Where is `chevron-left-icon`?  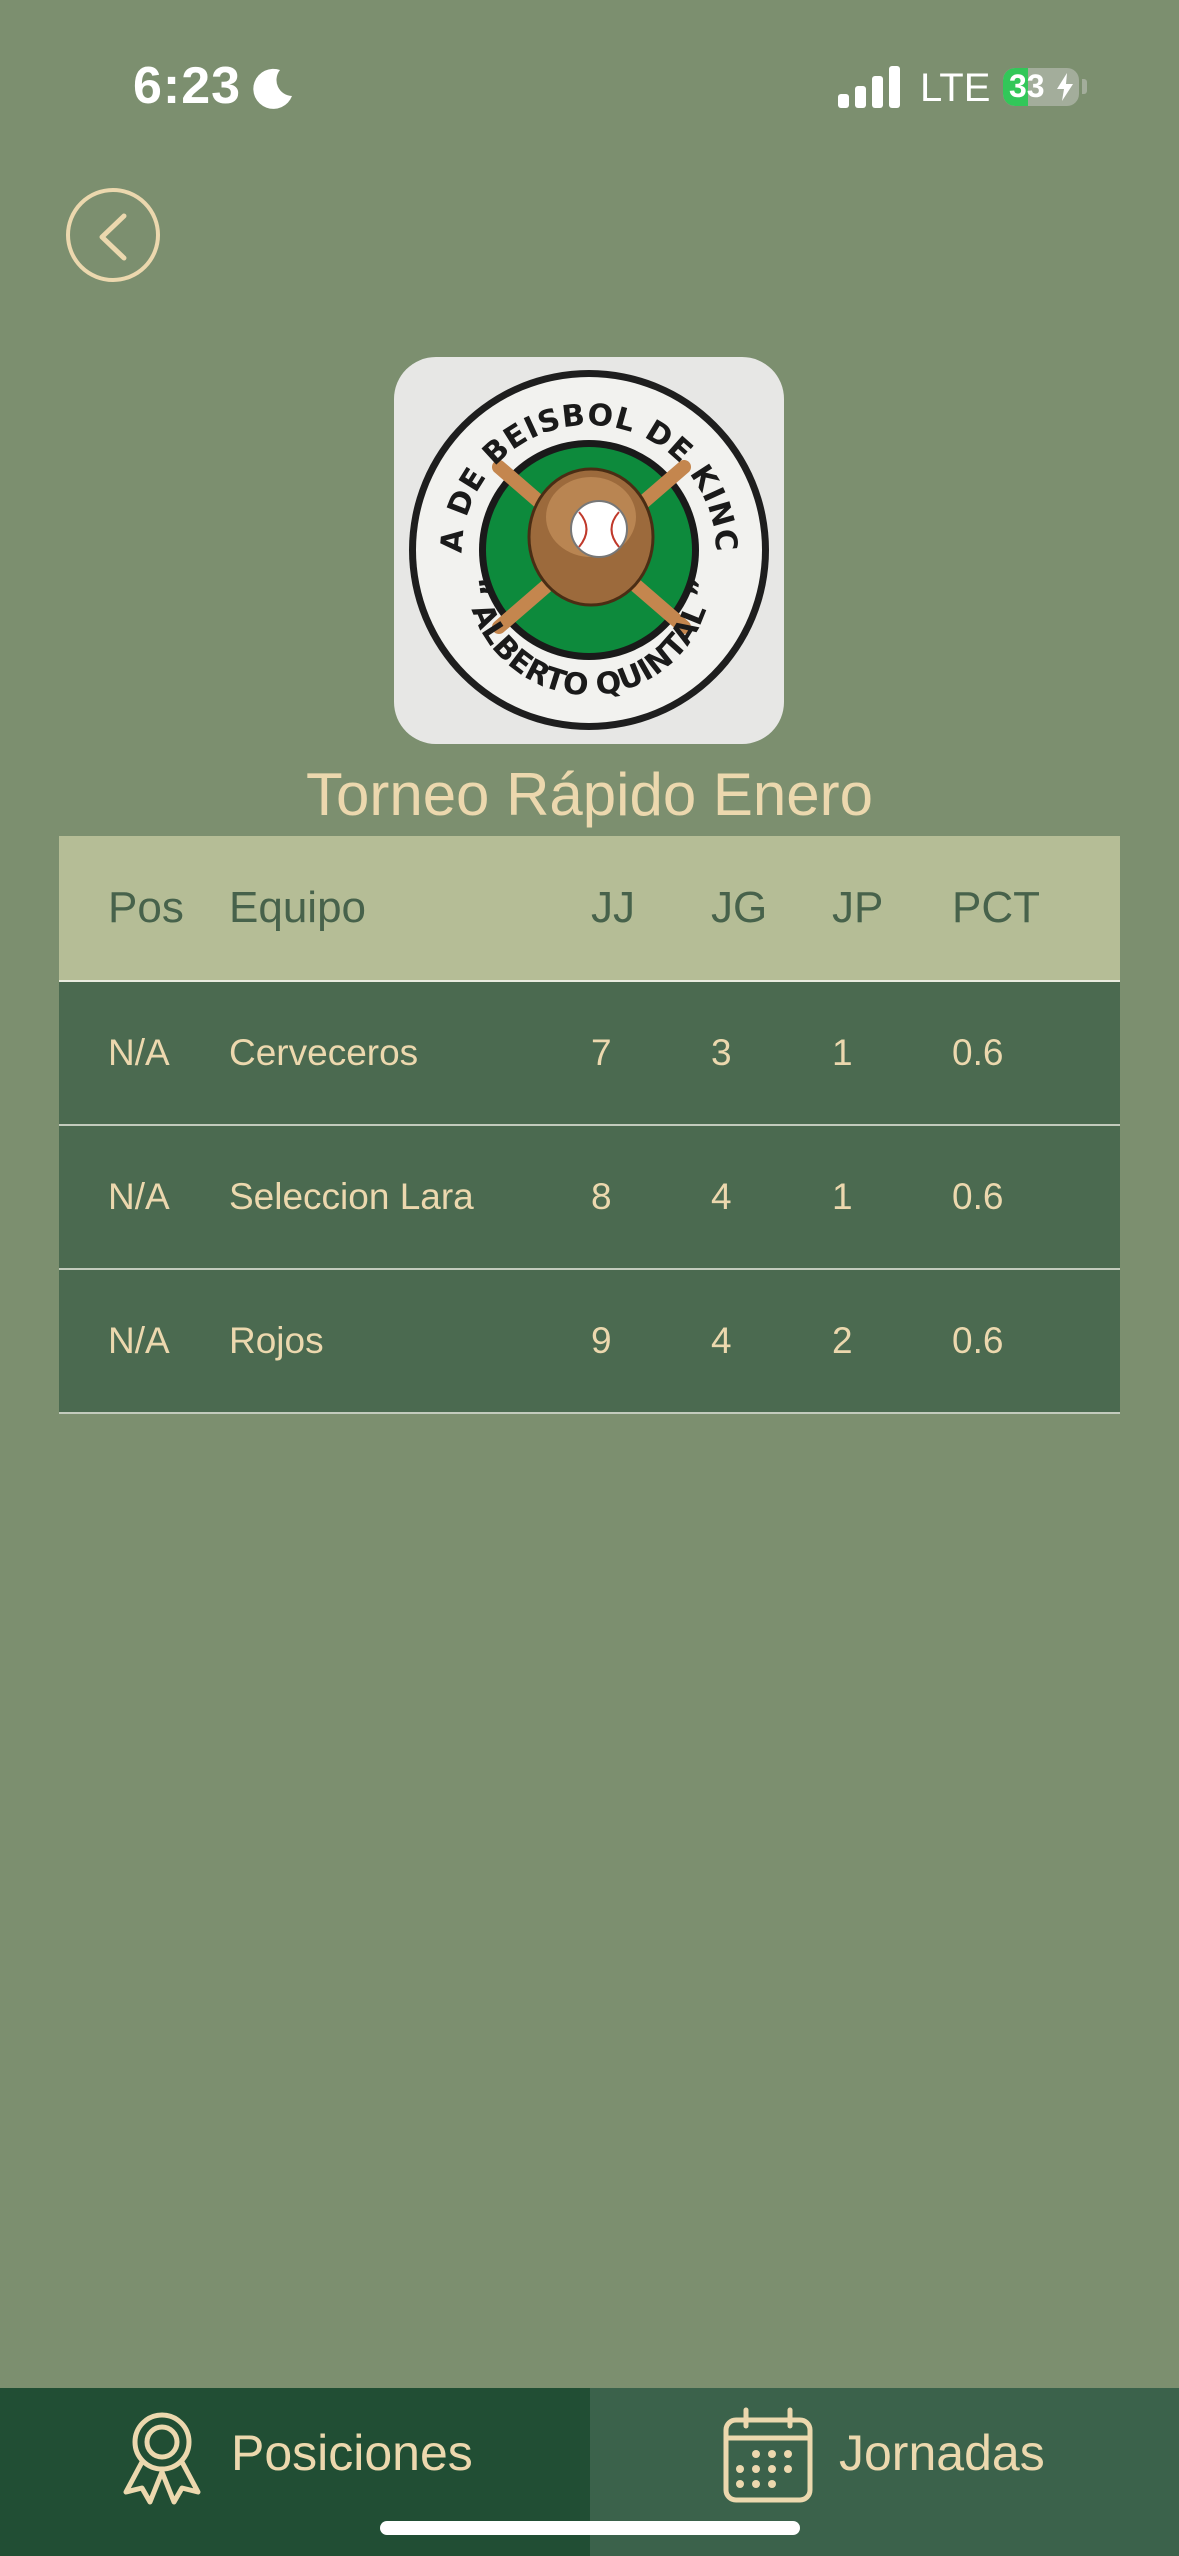
chevron-left-icon is located at coordinates (113, 237).